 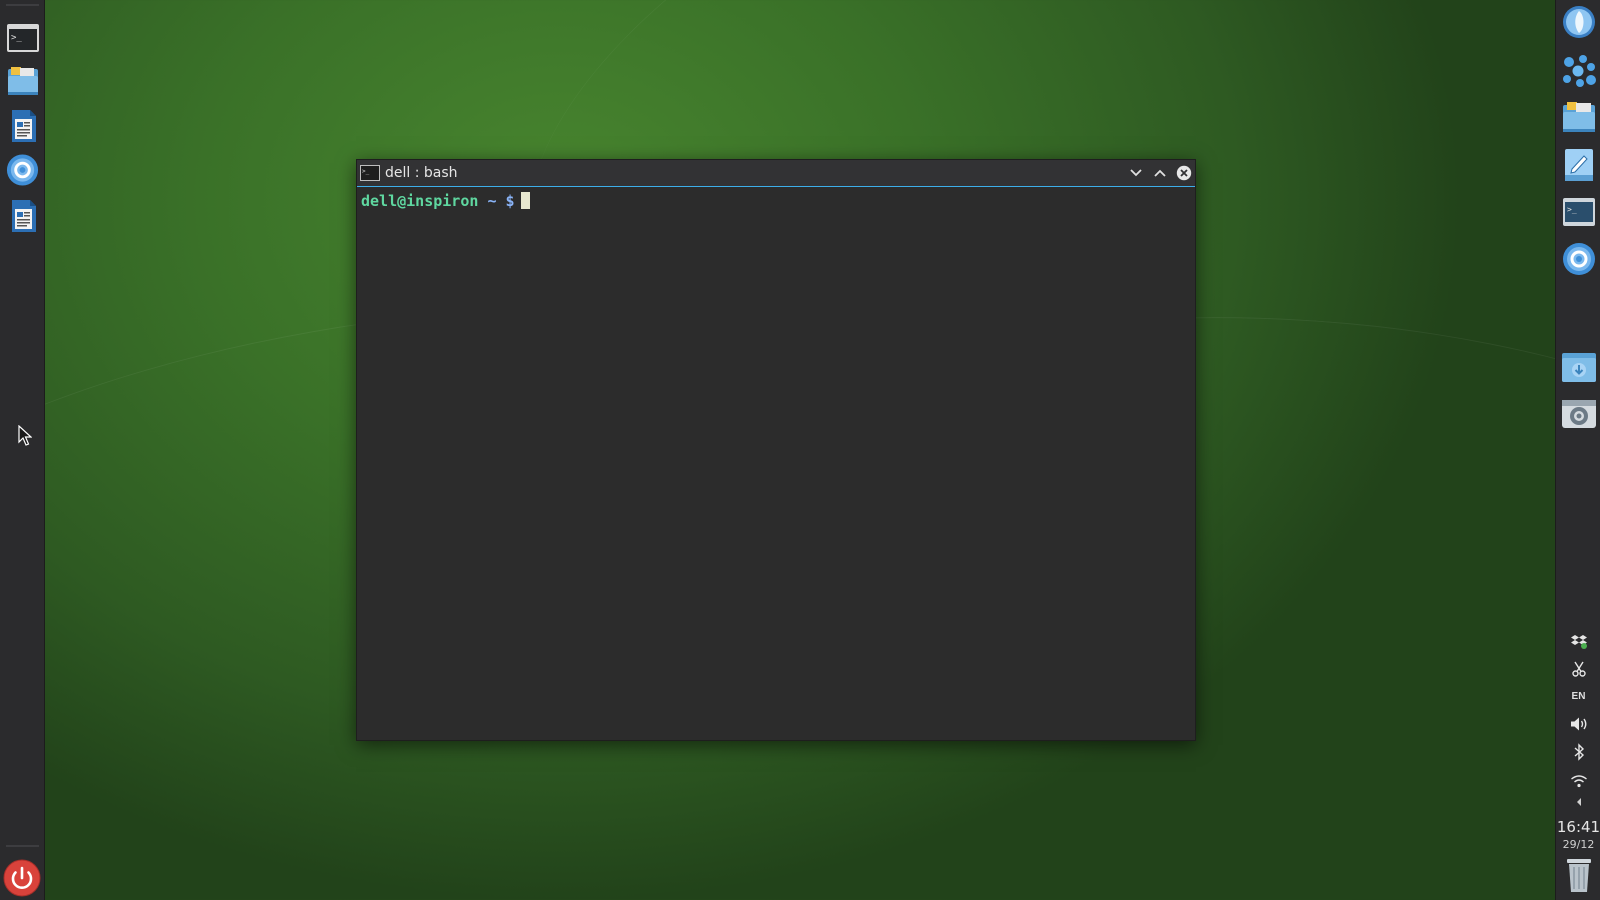 I want to click on tray-volume, so click(x=1578, y=724).